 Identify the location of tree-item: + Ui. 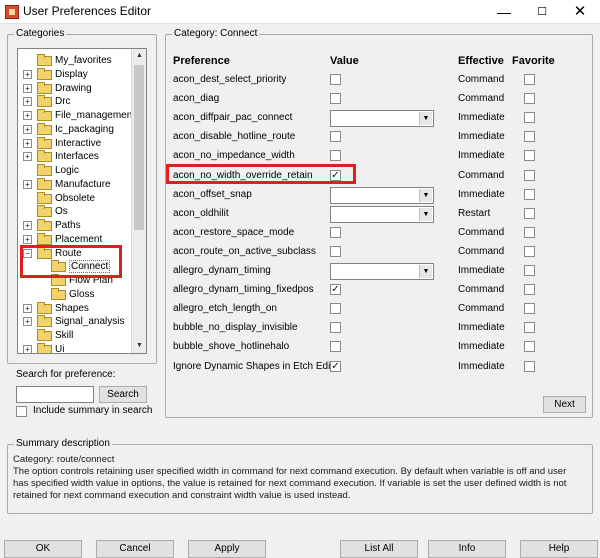
(74, 347).